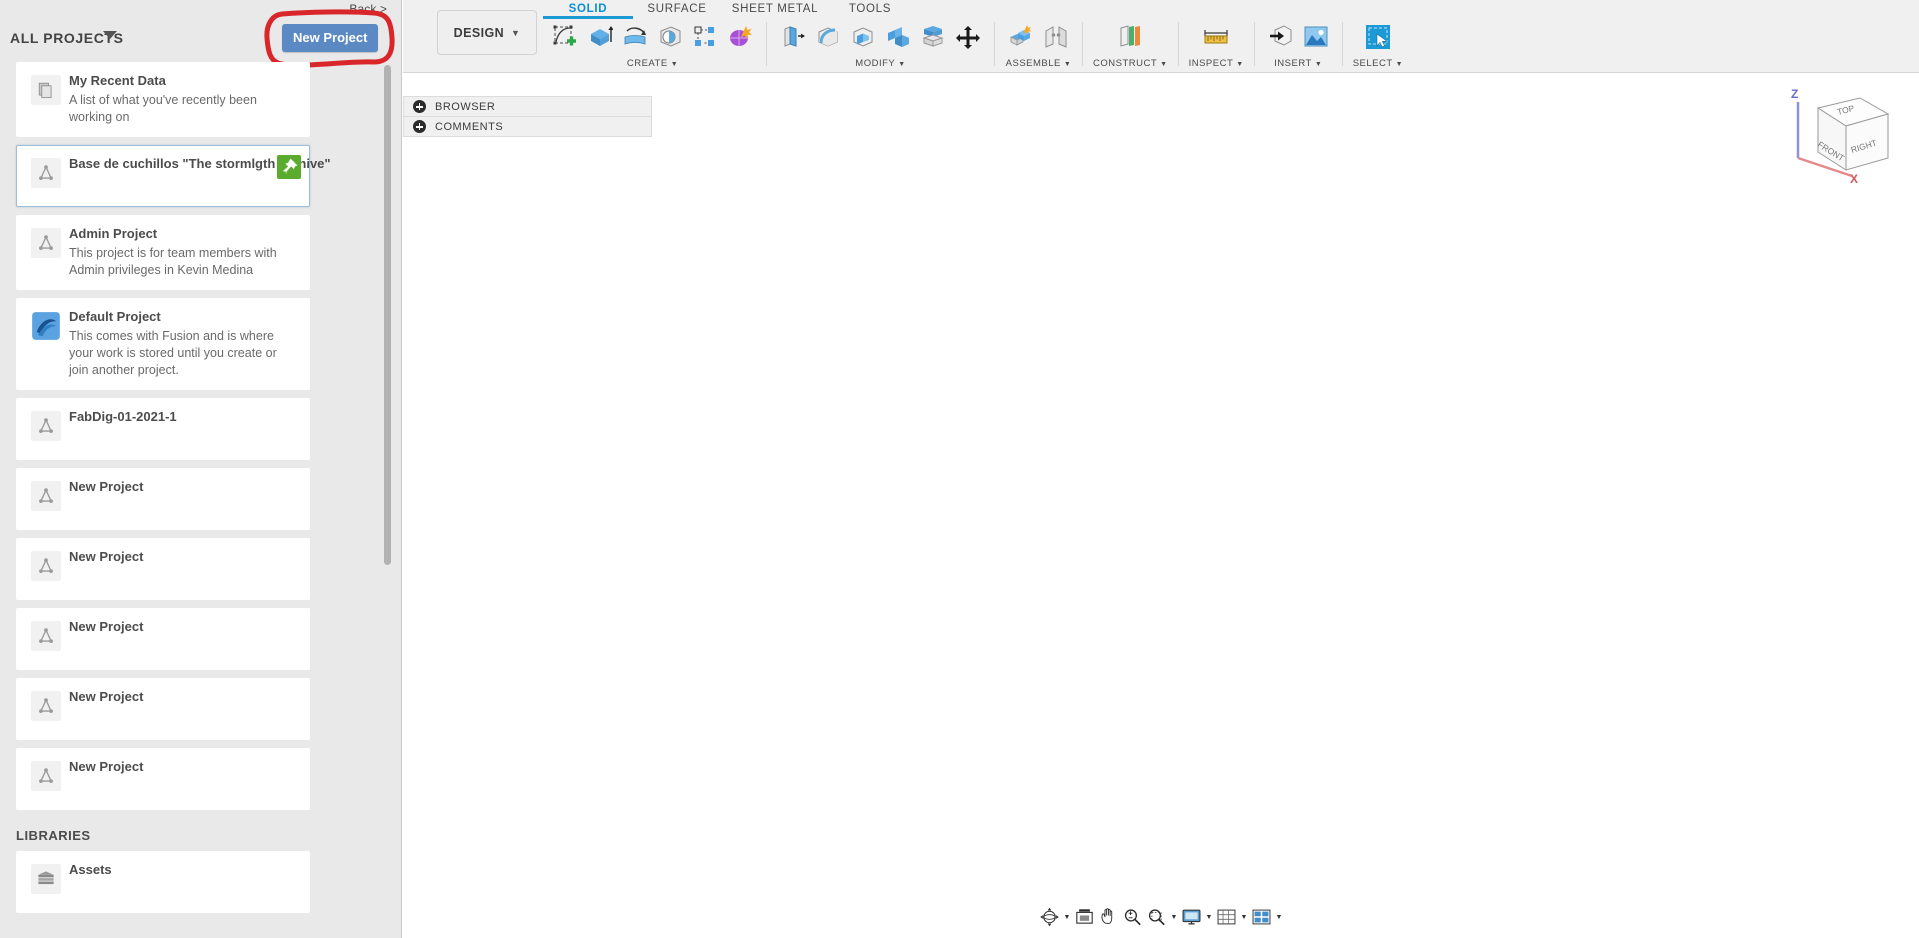 The width and height of the screenshot is (1919, 938). Describe the element at coordinates (652, 45) in the screenshot. I see `ribbon-group-create: CREATE ▼` at that location.